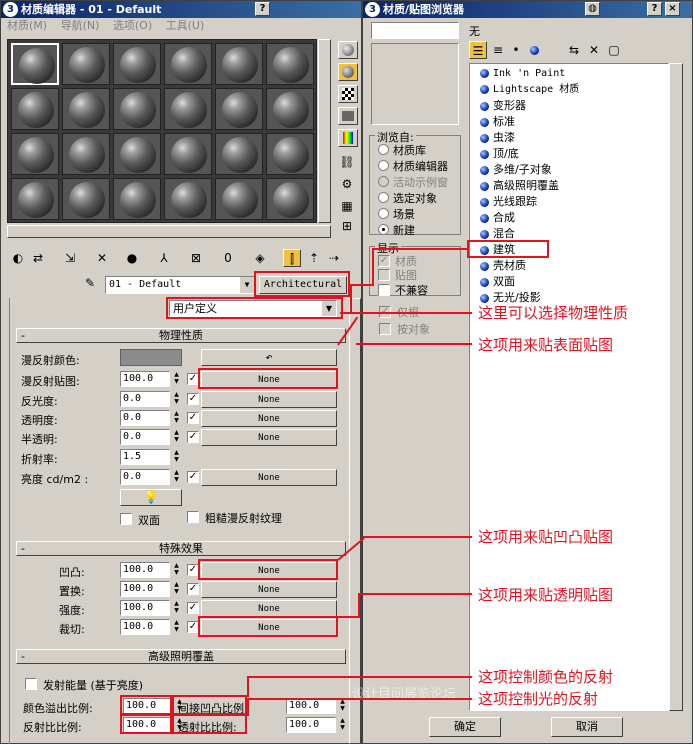 The image size is (693, 744). What do you see at coordinates (151, 379) in the screenshot?
I see `diffuse-map-spinner: 100.0 ▲ ▼` at bounding box center [151, 379].